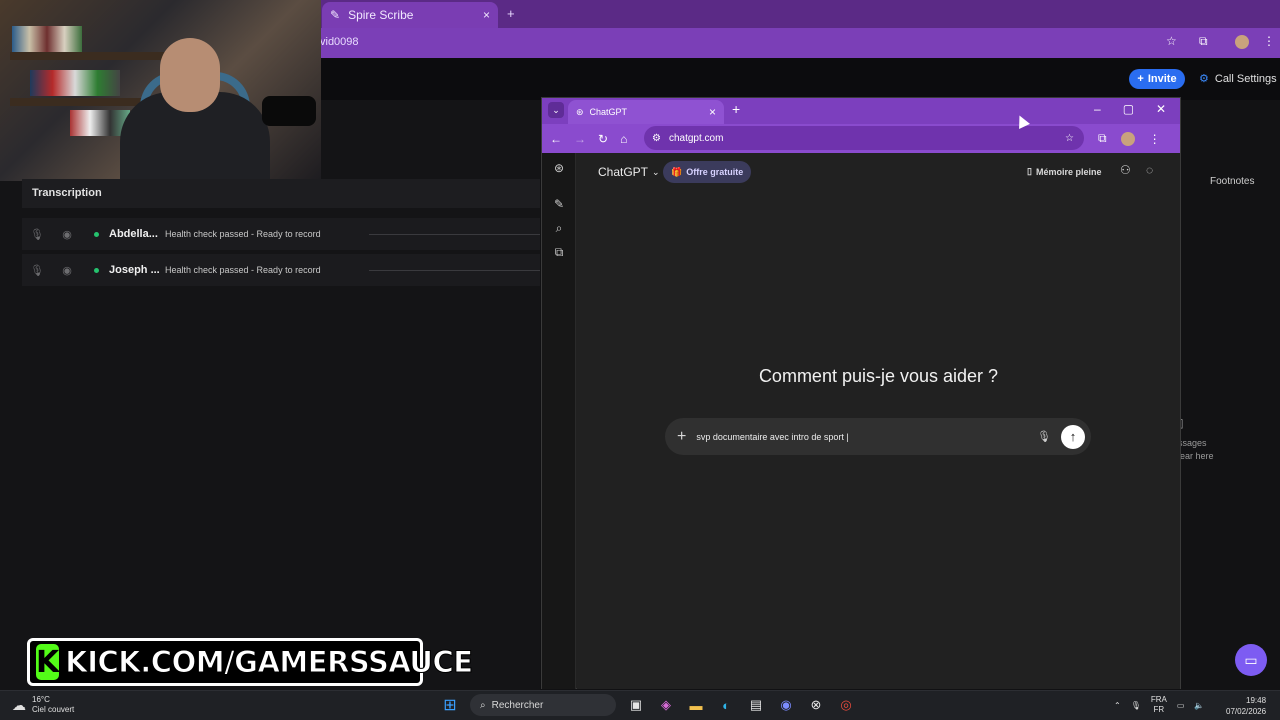 Image resolution: width=1280 pixels, height=720 pixels. Describe the element at coordinates (603, 139) in the screenshot. I see `reload-icon: ↻` at that location.